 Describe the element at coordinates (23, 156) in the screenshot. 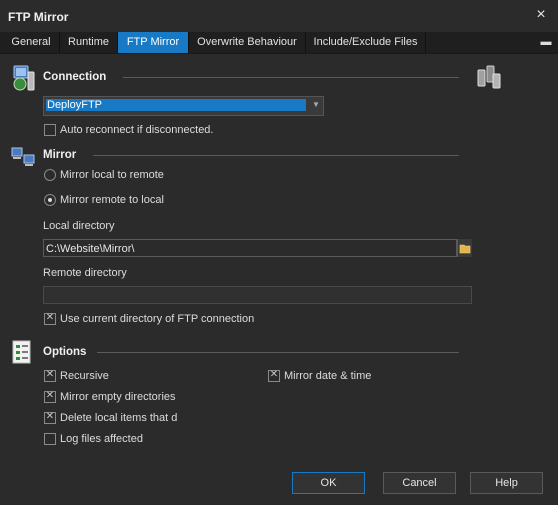

I see `mirror-icon` at that location.